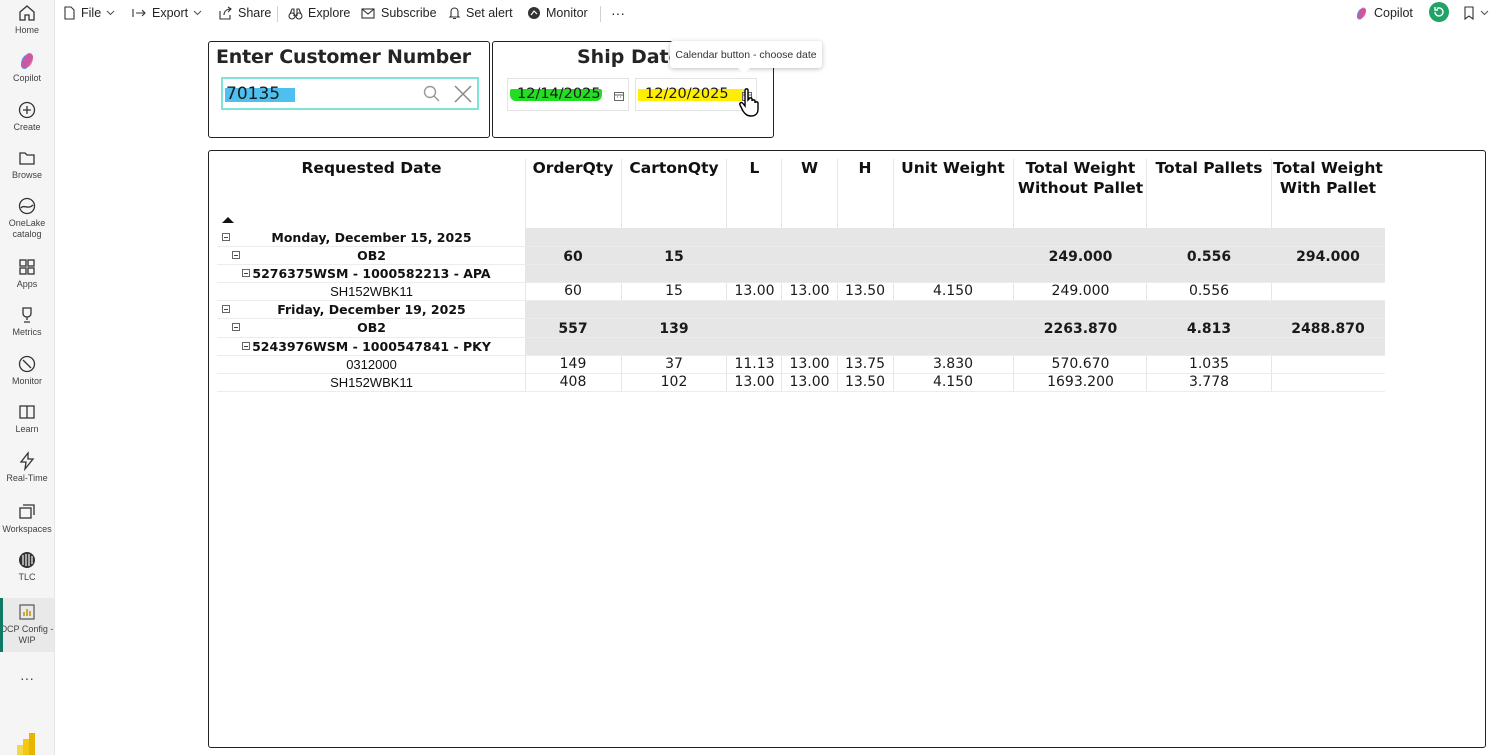 This screenshot has width=1501, height=755. What do you see at coordinates (27, 321) in the screenshot?
I see `nav-metrics: Metrics` at bounding box center [27, 321].